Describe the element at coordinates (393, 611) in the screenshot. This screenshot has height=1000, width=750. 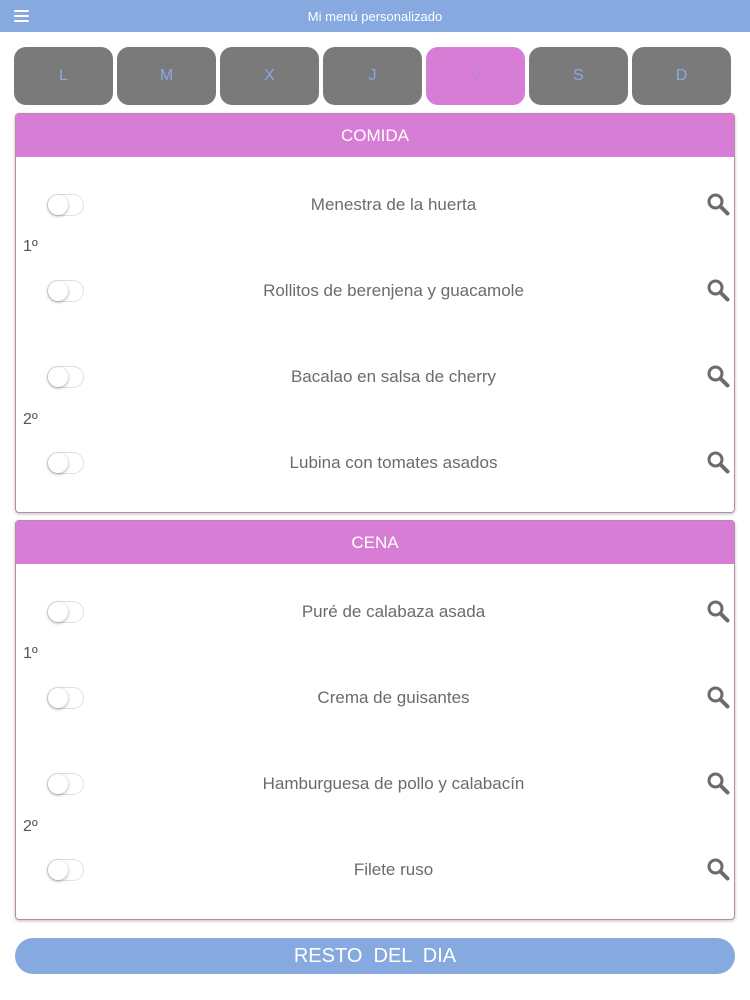
I see `dish-name: Puré de calabaza asada` at that location.